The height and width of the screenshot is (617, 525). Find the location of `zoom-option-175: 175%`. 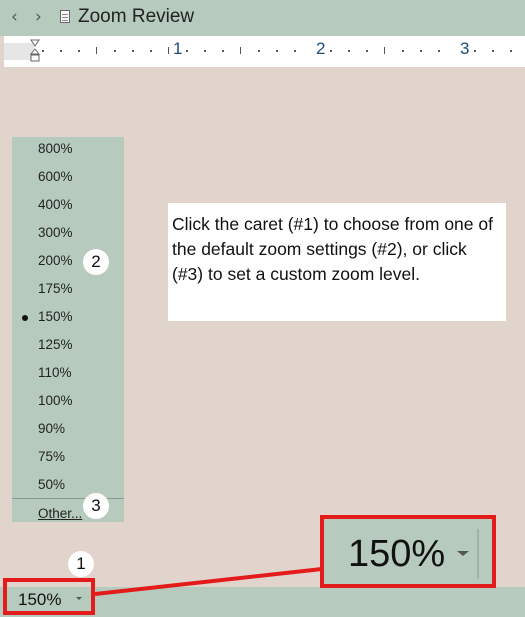

zoom-option-175: 175% is located at coordinates (68, 291).